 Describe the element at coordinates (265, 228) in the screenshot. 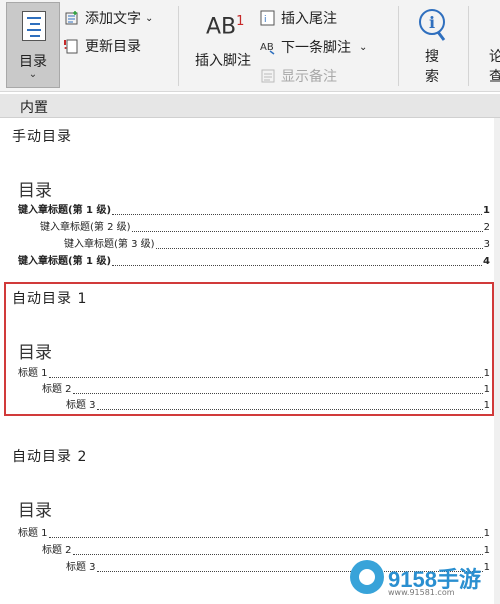

I see `toc-entry: 键入章标题(第 2 级) 2` at that location.